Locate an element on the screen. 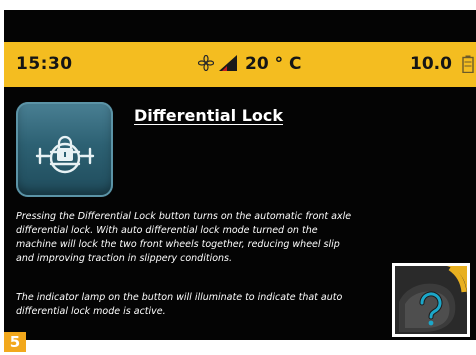  status-bar: 15:30 20 ° C 10.0 is located at coordinates (240, 64).